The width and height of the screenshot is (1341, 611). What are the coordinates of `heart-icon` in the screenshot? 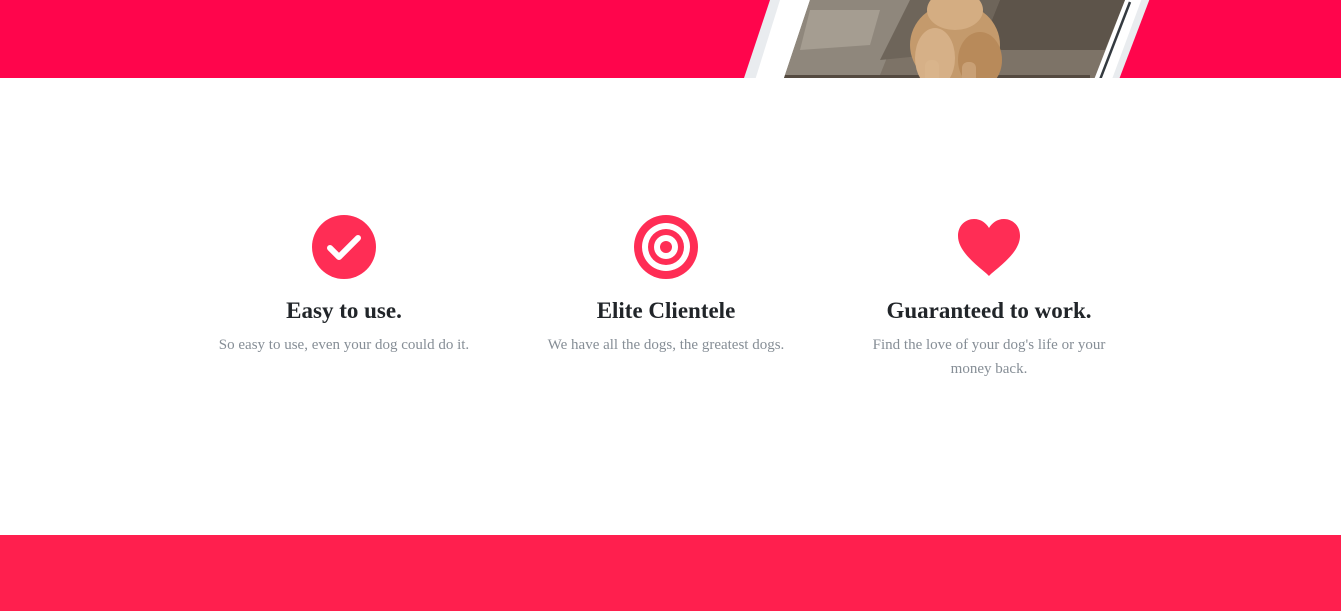 It's located at (989, 247).